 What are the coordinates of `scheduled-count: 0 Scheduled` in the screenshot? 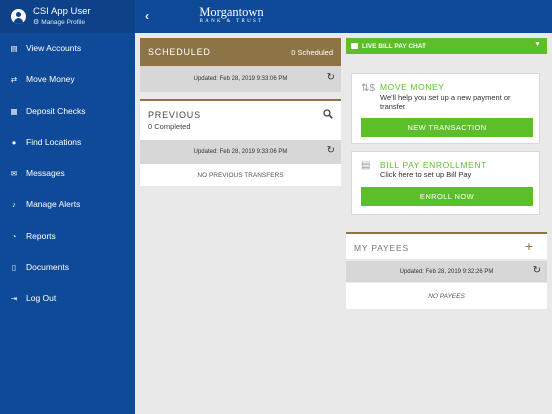 It's located at (312, 52).